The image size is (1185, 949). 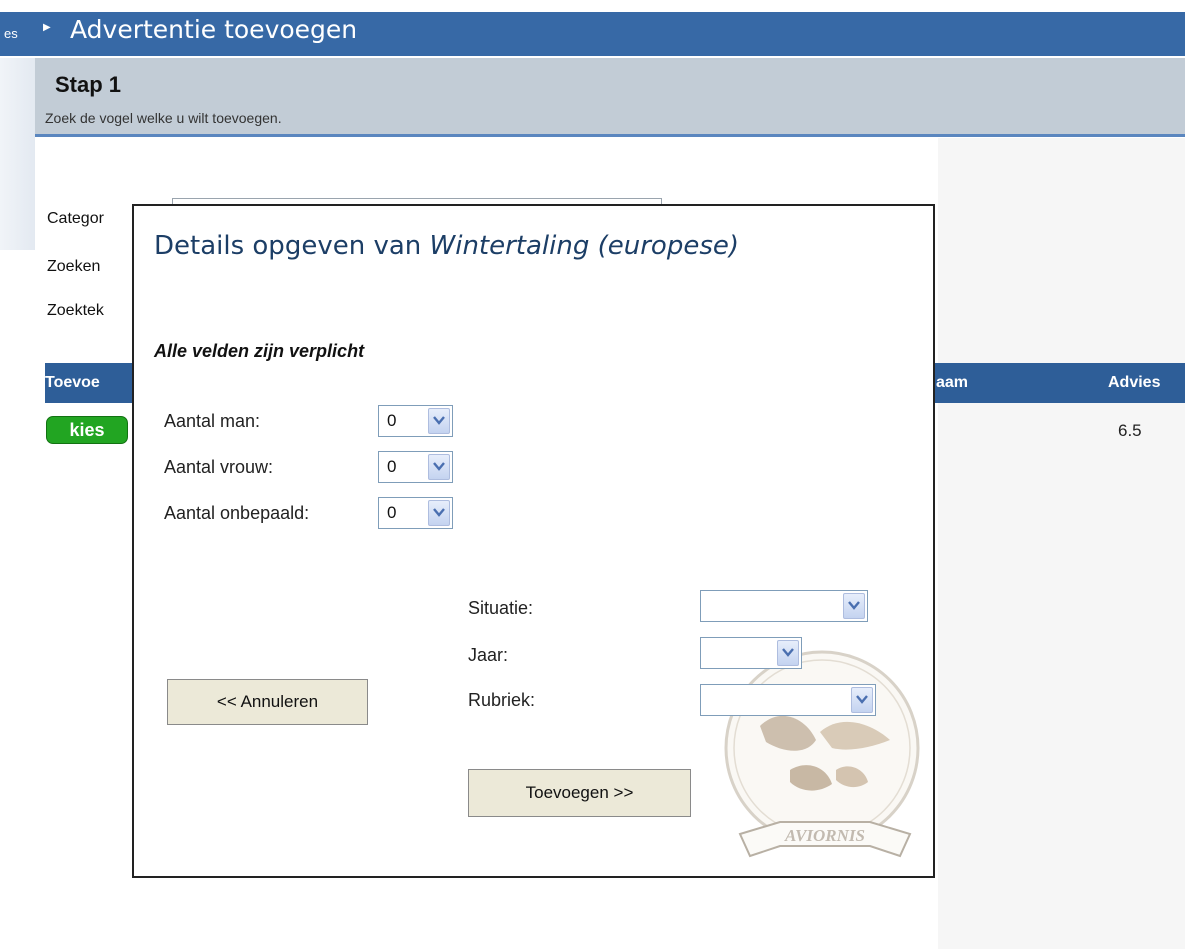 What do you see at coordinates (415, 513) in the screenshot?
I see `undetermined-count-select: 0` at bounding box center [415, 513].